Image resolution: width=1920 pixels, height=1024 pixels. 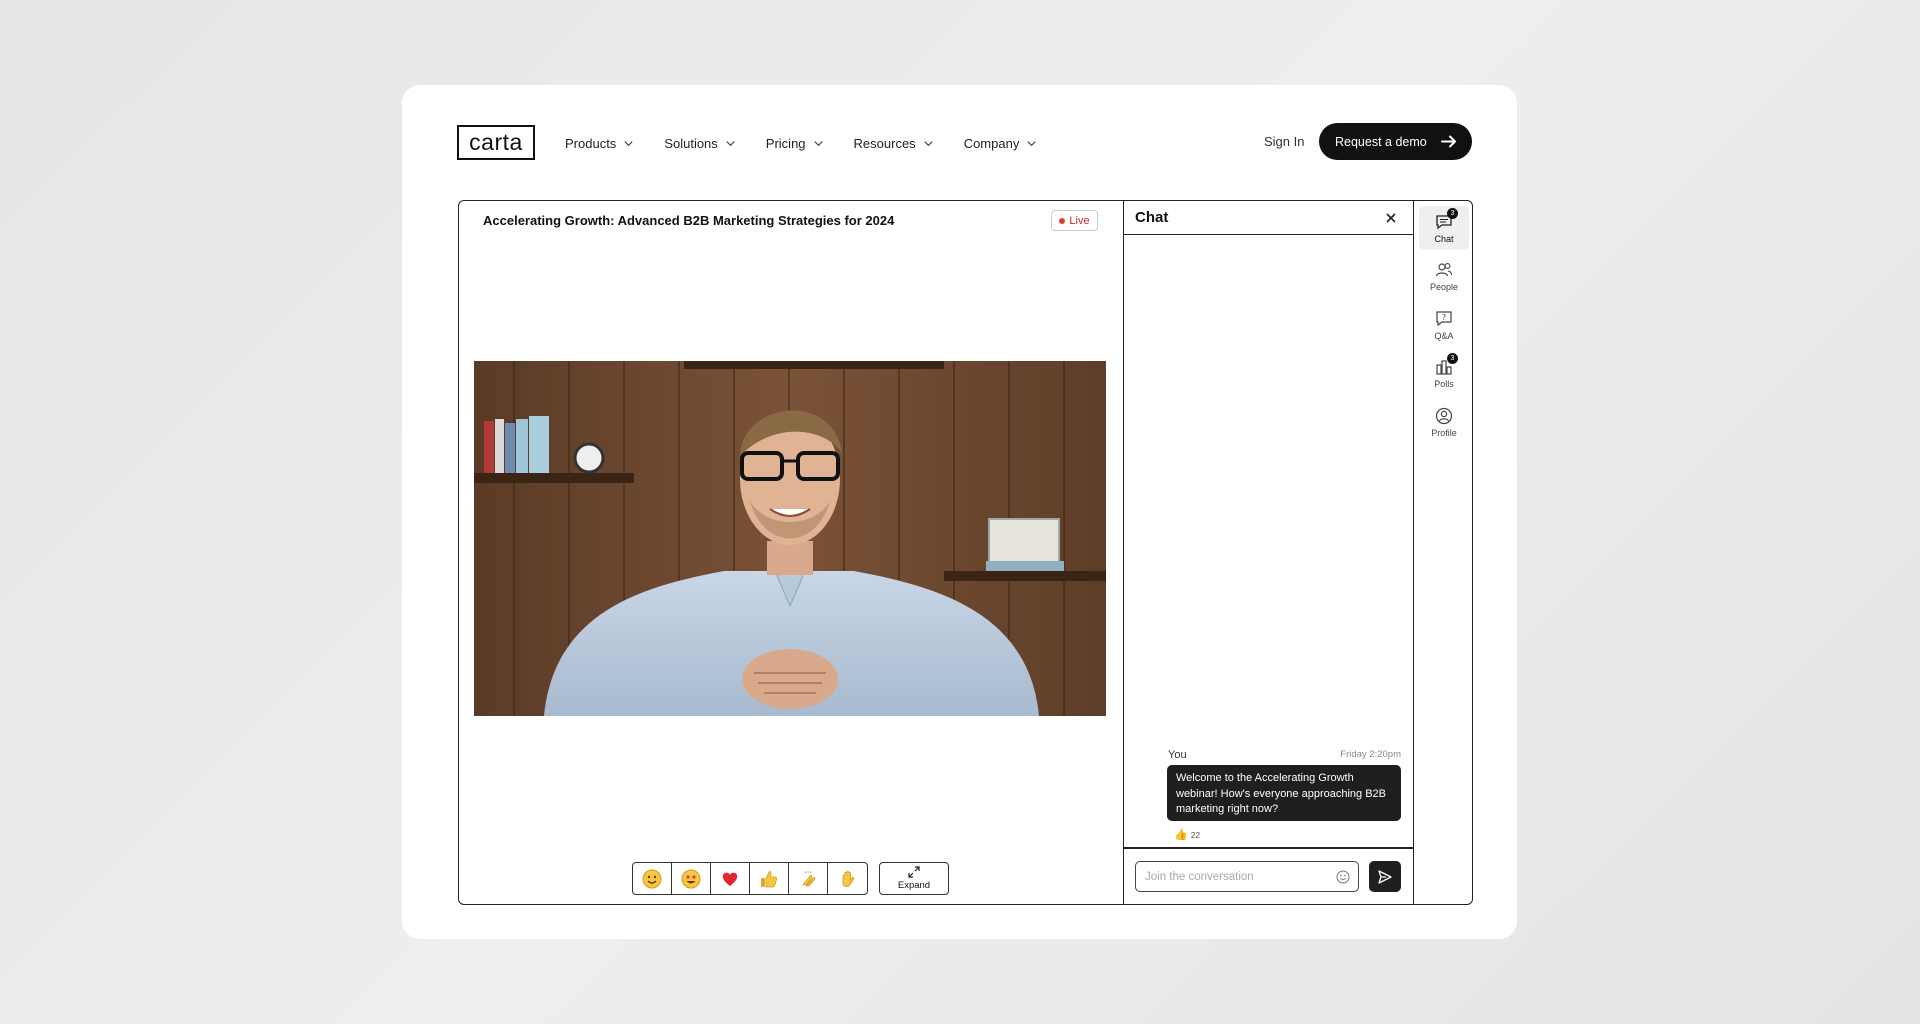 I want to click on chat-input: Join the conversation, so click(x=1247, y=876).